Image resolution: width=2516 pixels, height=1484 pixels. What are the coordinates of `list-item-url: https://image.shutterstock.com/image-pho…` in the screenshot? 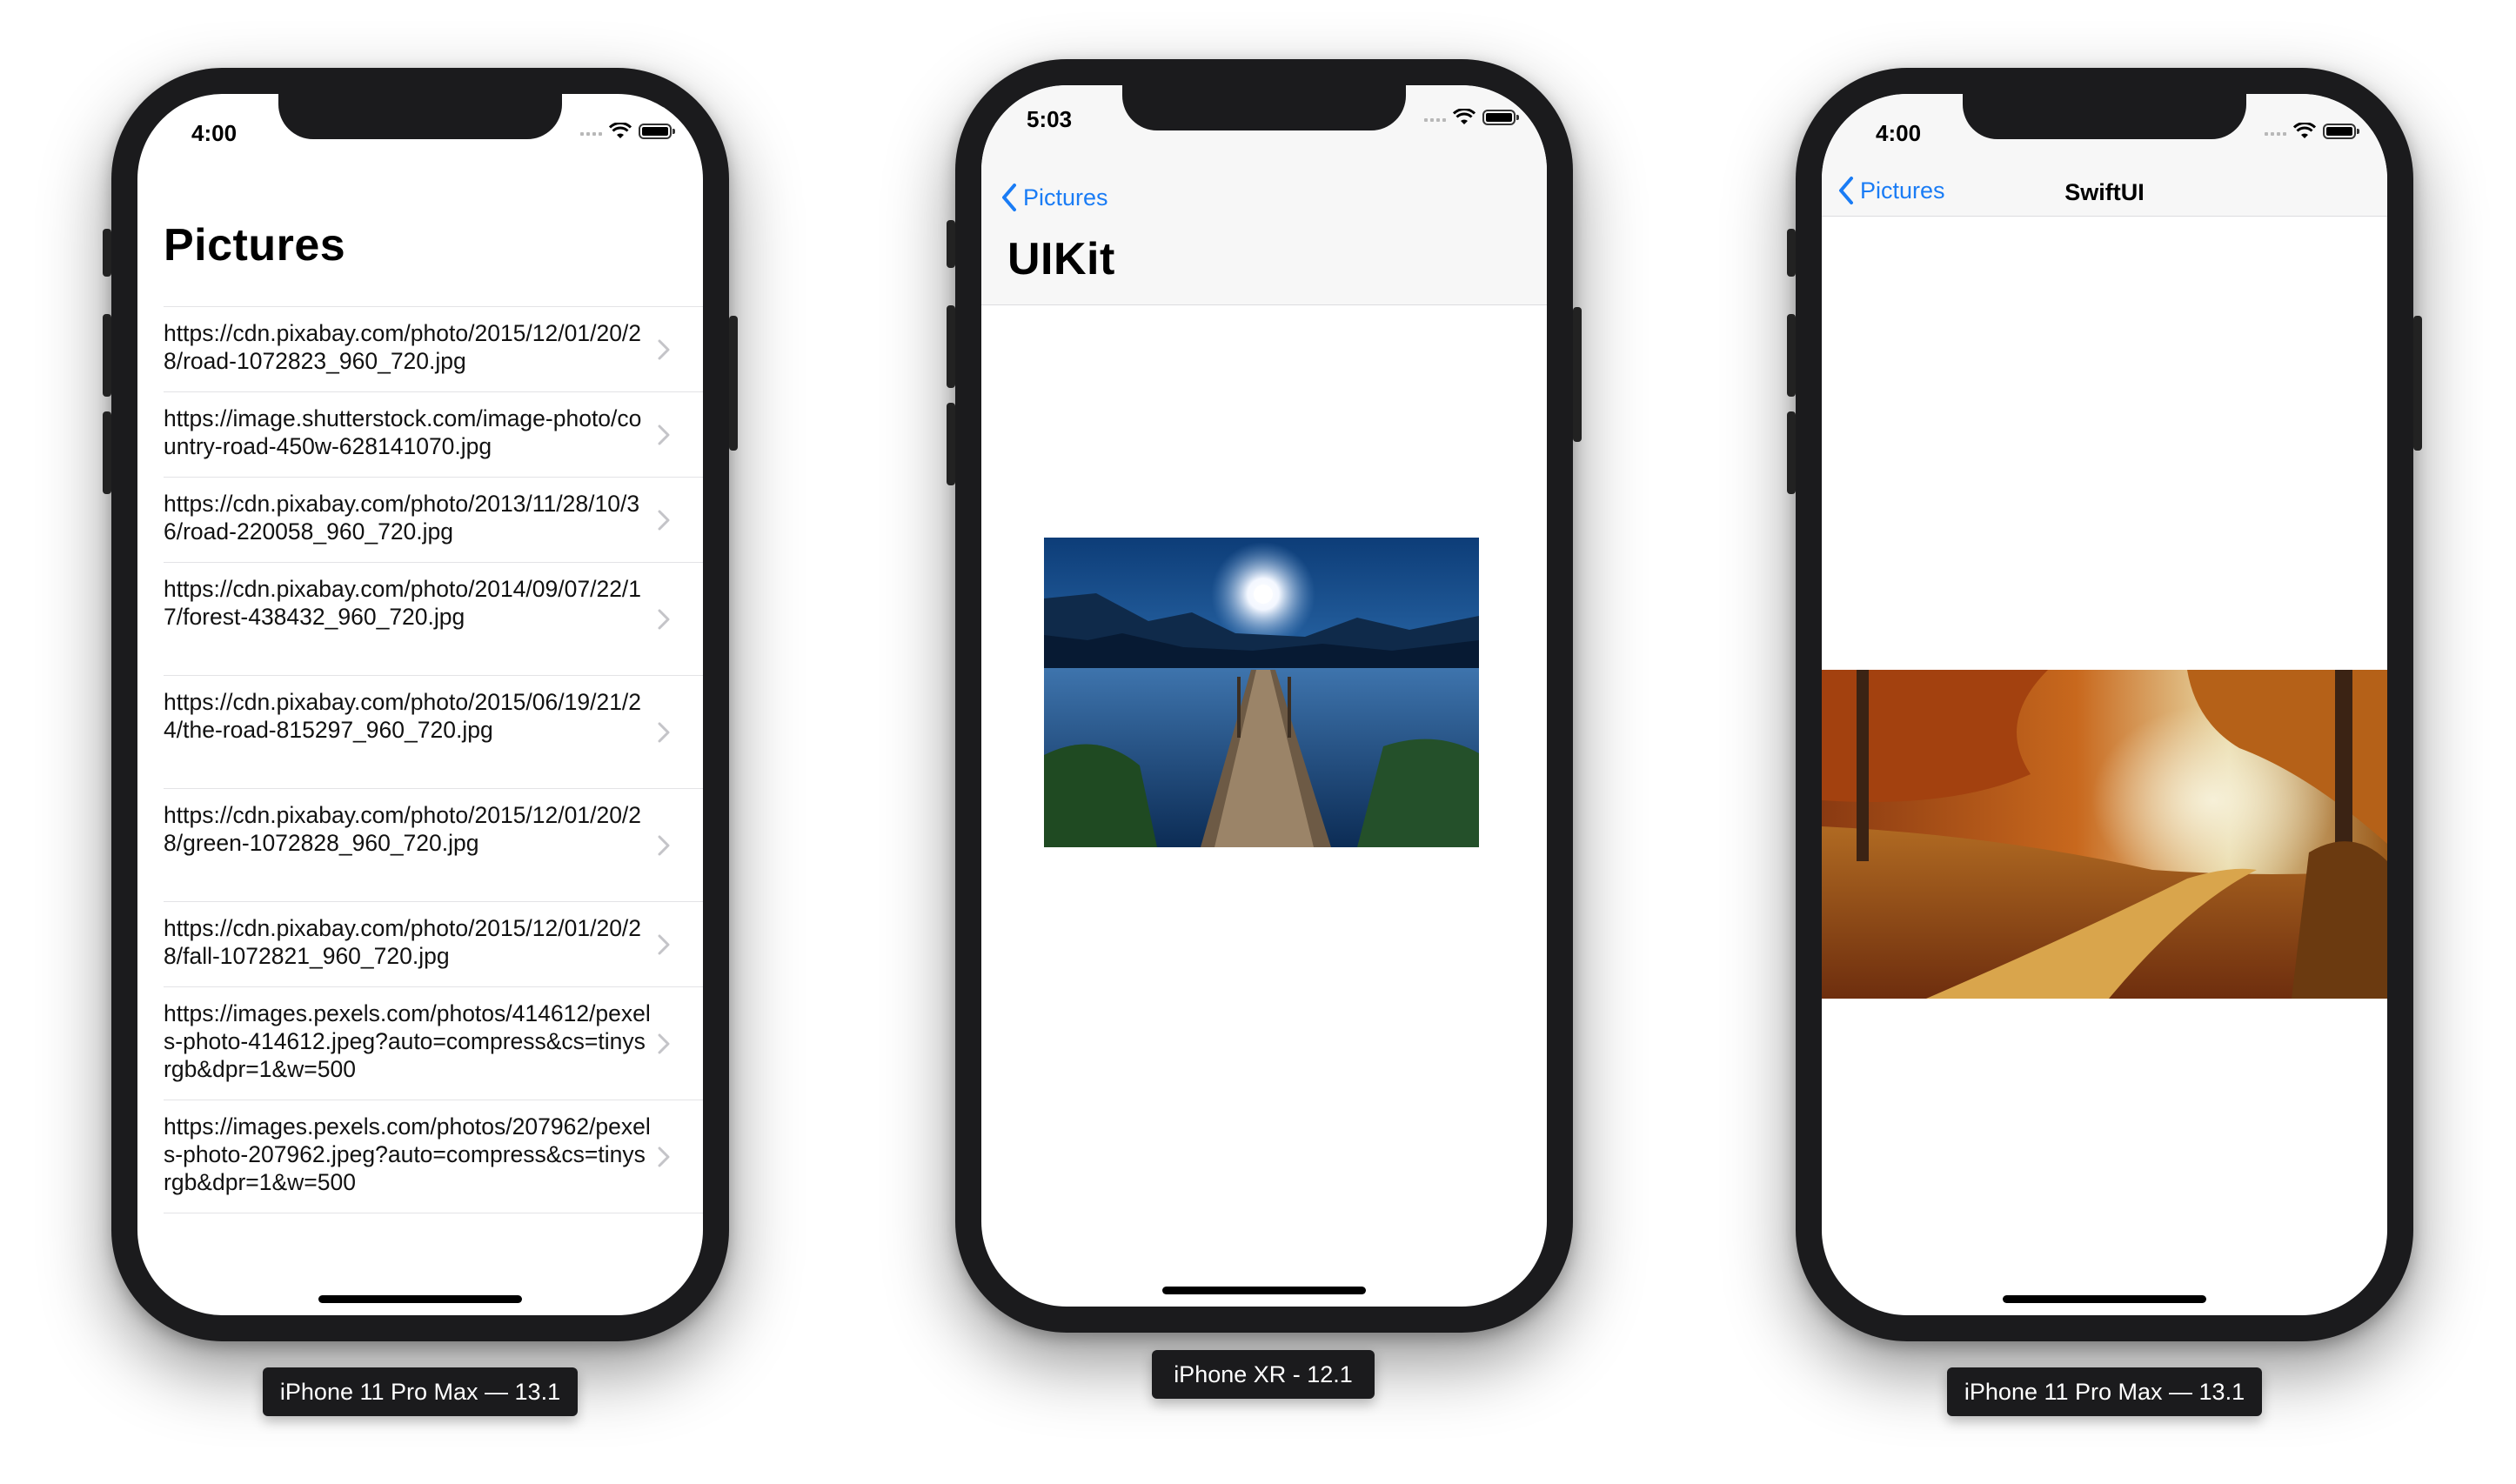 It's located at (403, 432).